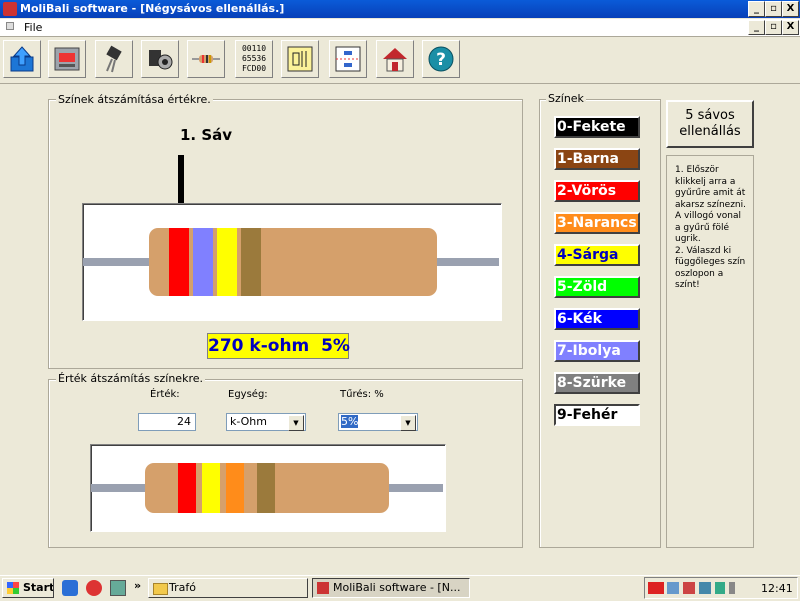 This screenshot has height=601, width=800. What do you see at coordinates (134, 99) in the screenshot?
I see `color-to-value-title: Színek átszámítása értékre.` at bounding box center [134, 99].